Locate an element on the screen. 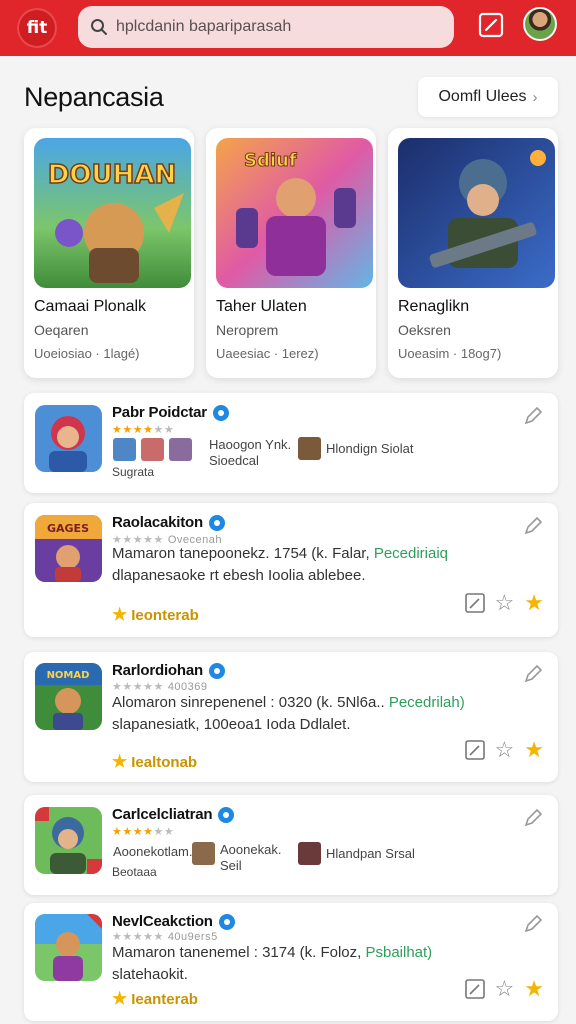  developer-name: Hlandpan Srsal is located at coordinates (370, 853).